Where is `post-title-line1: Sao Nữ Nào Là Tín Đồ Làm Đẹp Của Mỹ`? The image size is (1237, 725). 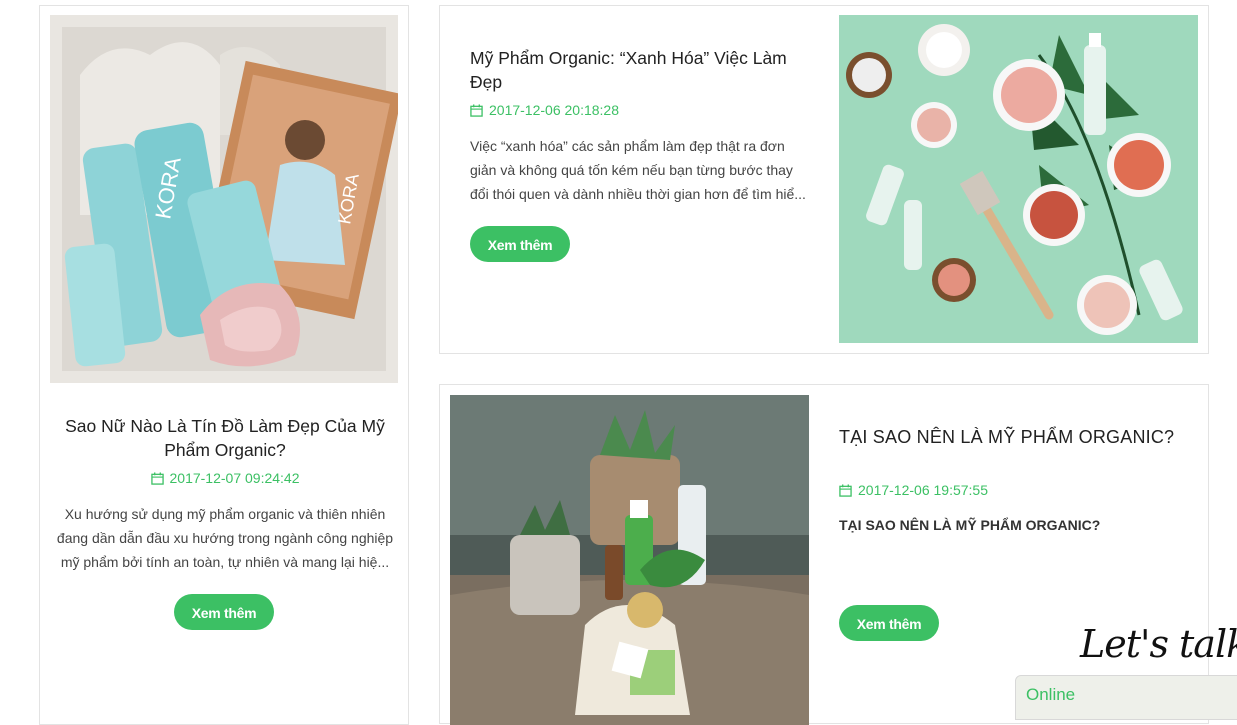
post-title-line1: Sao Nữ Nào Là Tín Đồ Làm Đẹp Của Mỹ is located at coordinates (225, 426).